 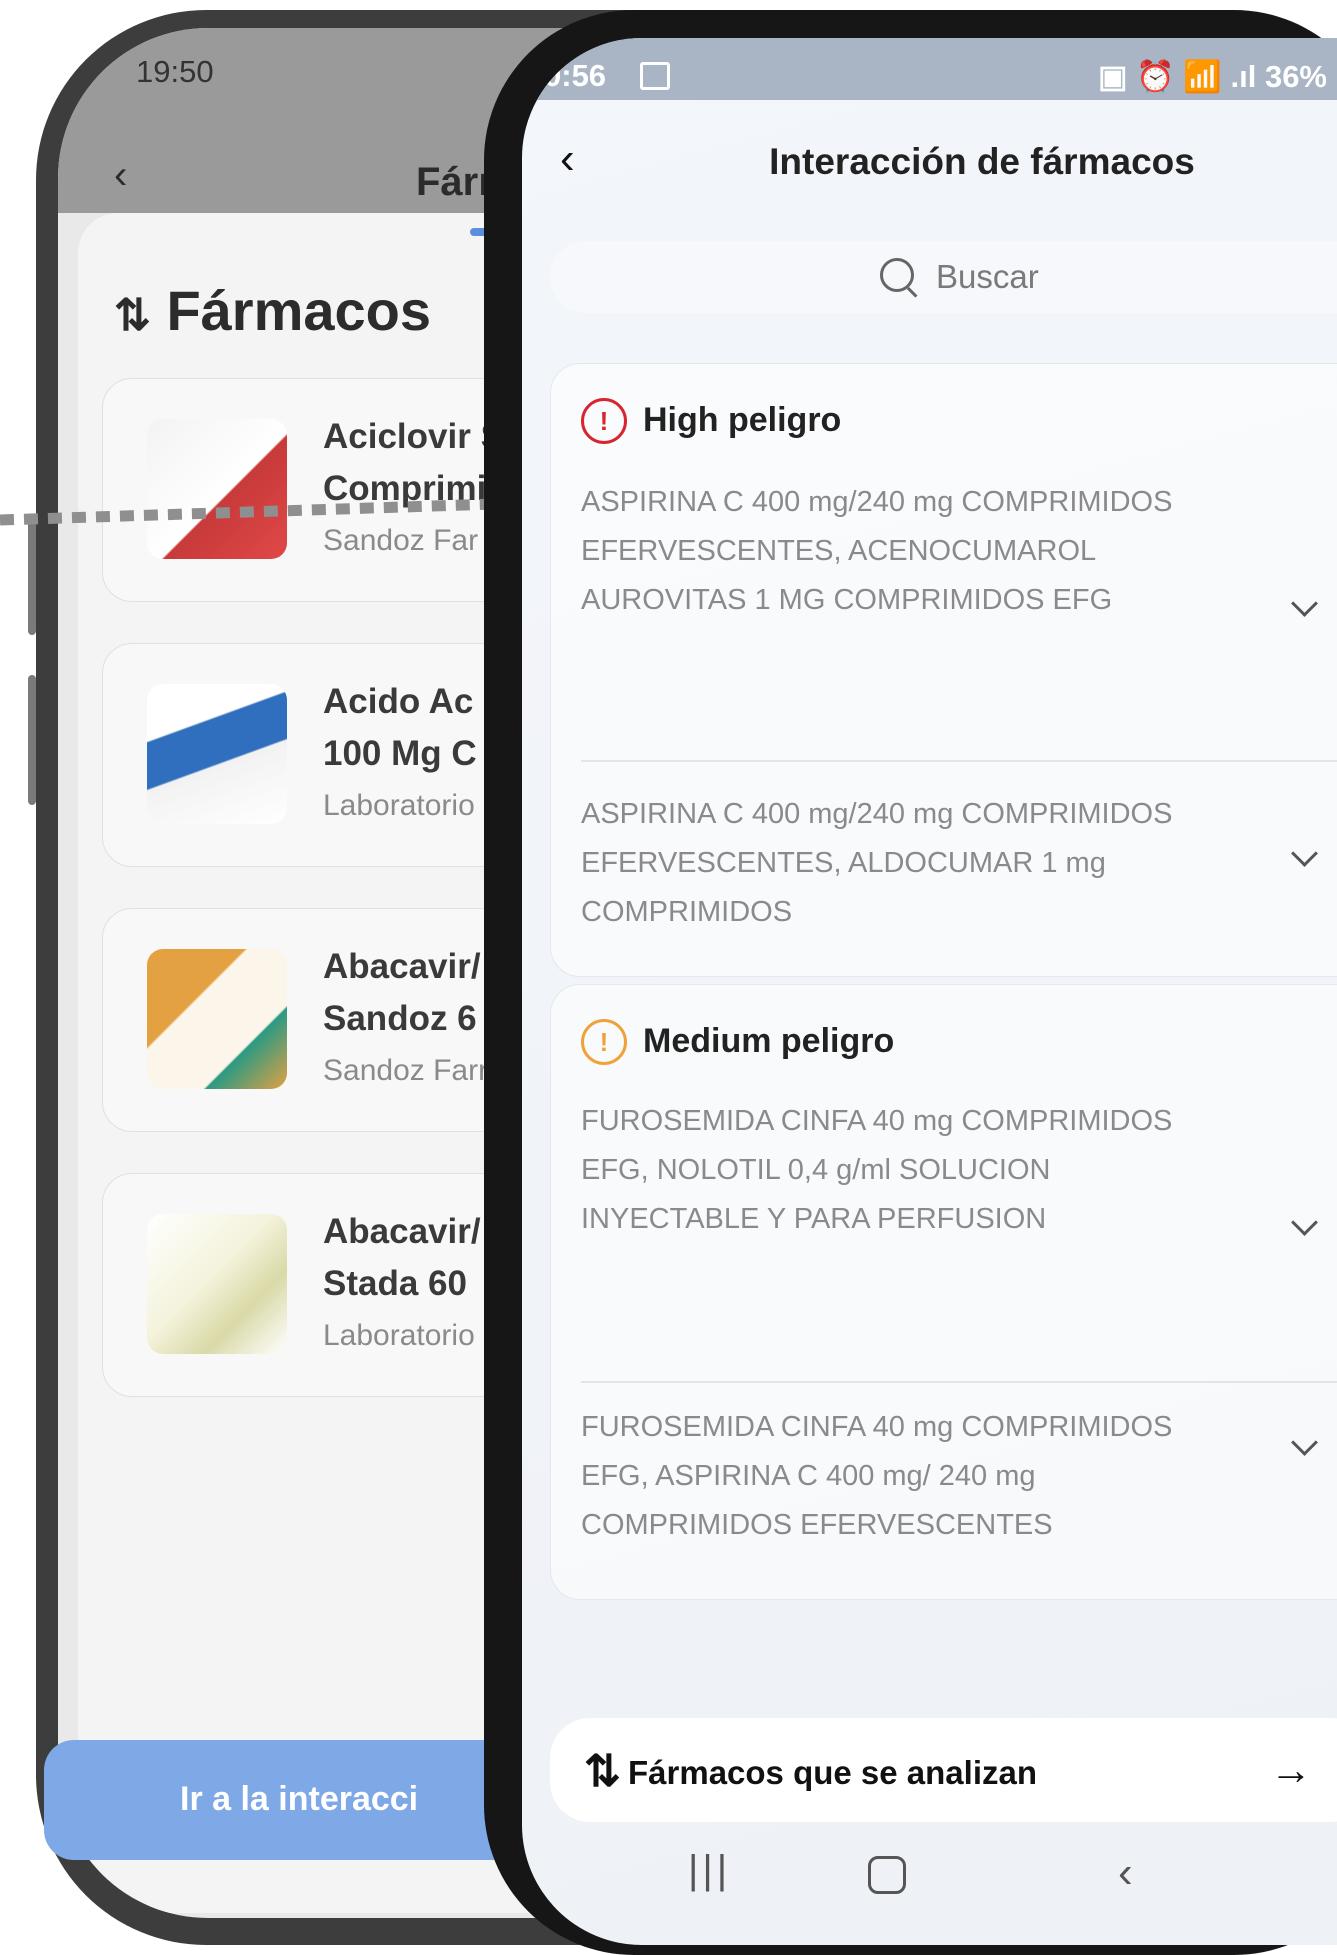 What do you see at coordinates (982, 161) in the screenshot?
I see `page-title: Interacción de fármacos` at bounding box center [982, 161].